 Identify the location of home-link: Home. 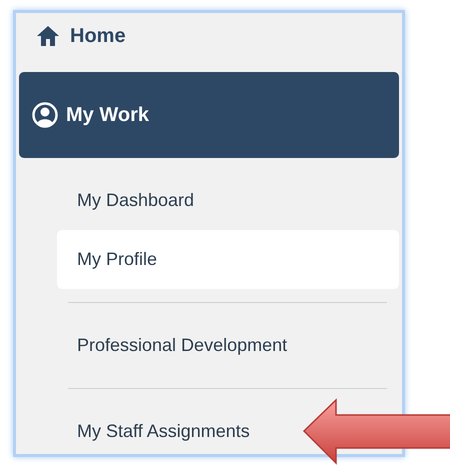
(209, 36).